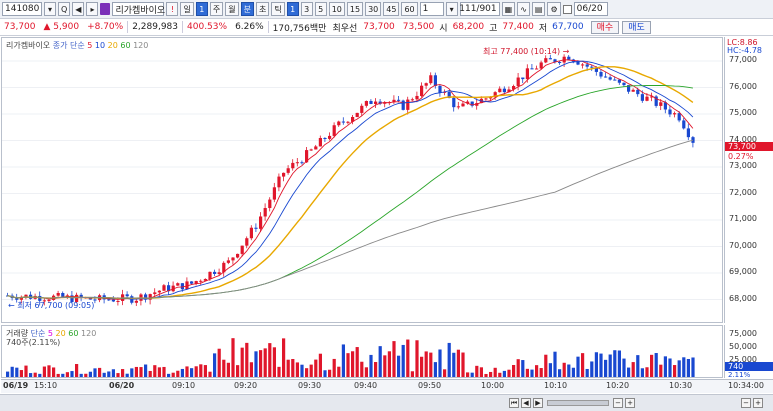 The image size is (773, 411). Describe the element at coordinates (138, 9) in the screenshot. I see `stock-name-field: 리가켐바이오` at that location.